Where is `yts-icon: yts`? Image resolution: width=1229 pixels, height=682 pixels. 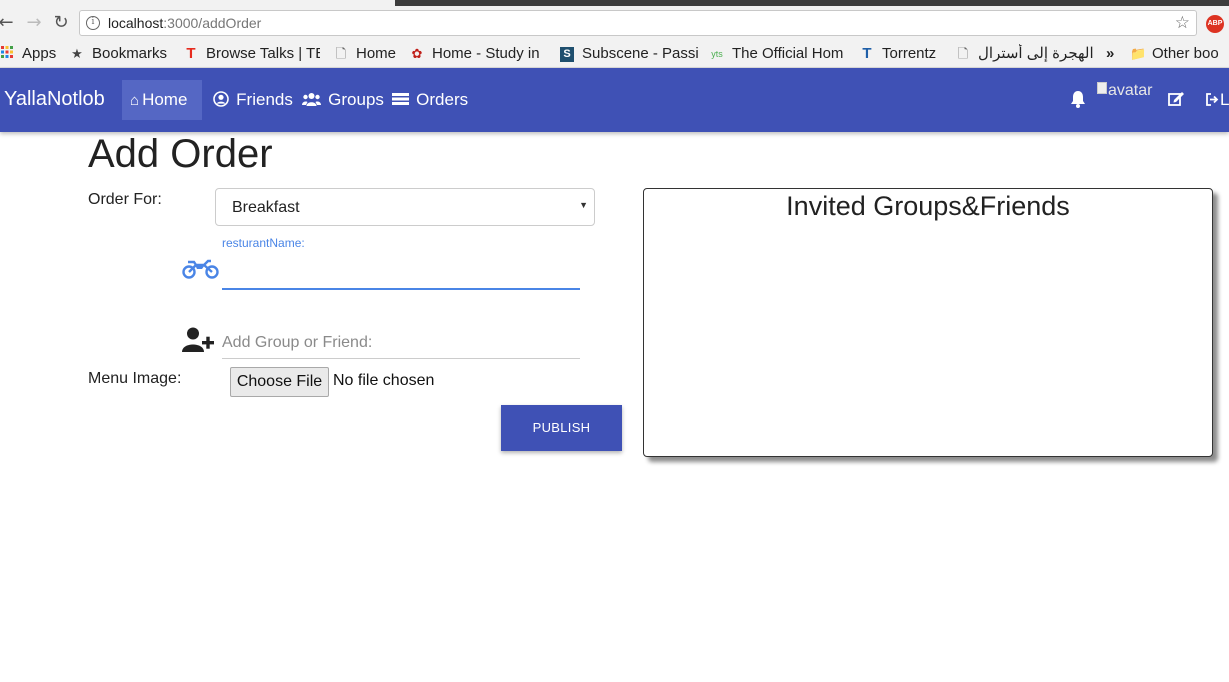 yts-icon: yts is located at coordinates (717, 54).